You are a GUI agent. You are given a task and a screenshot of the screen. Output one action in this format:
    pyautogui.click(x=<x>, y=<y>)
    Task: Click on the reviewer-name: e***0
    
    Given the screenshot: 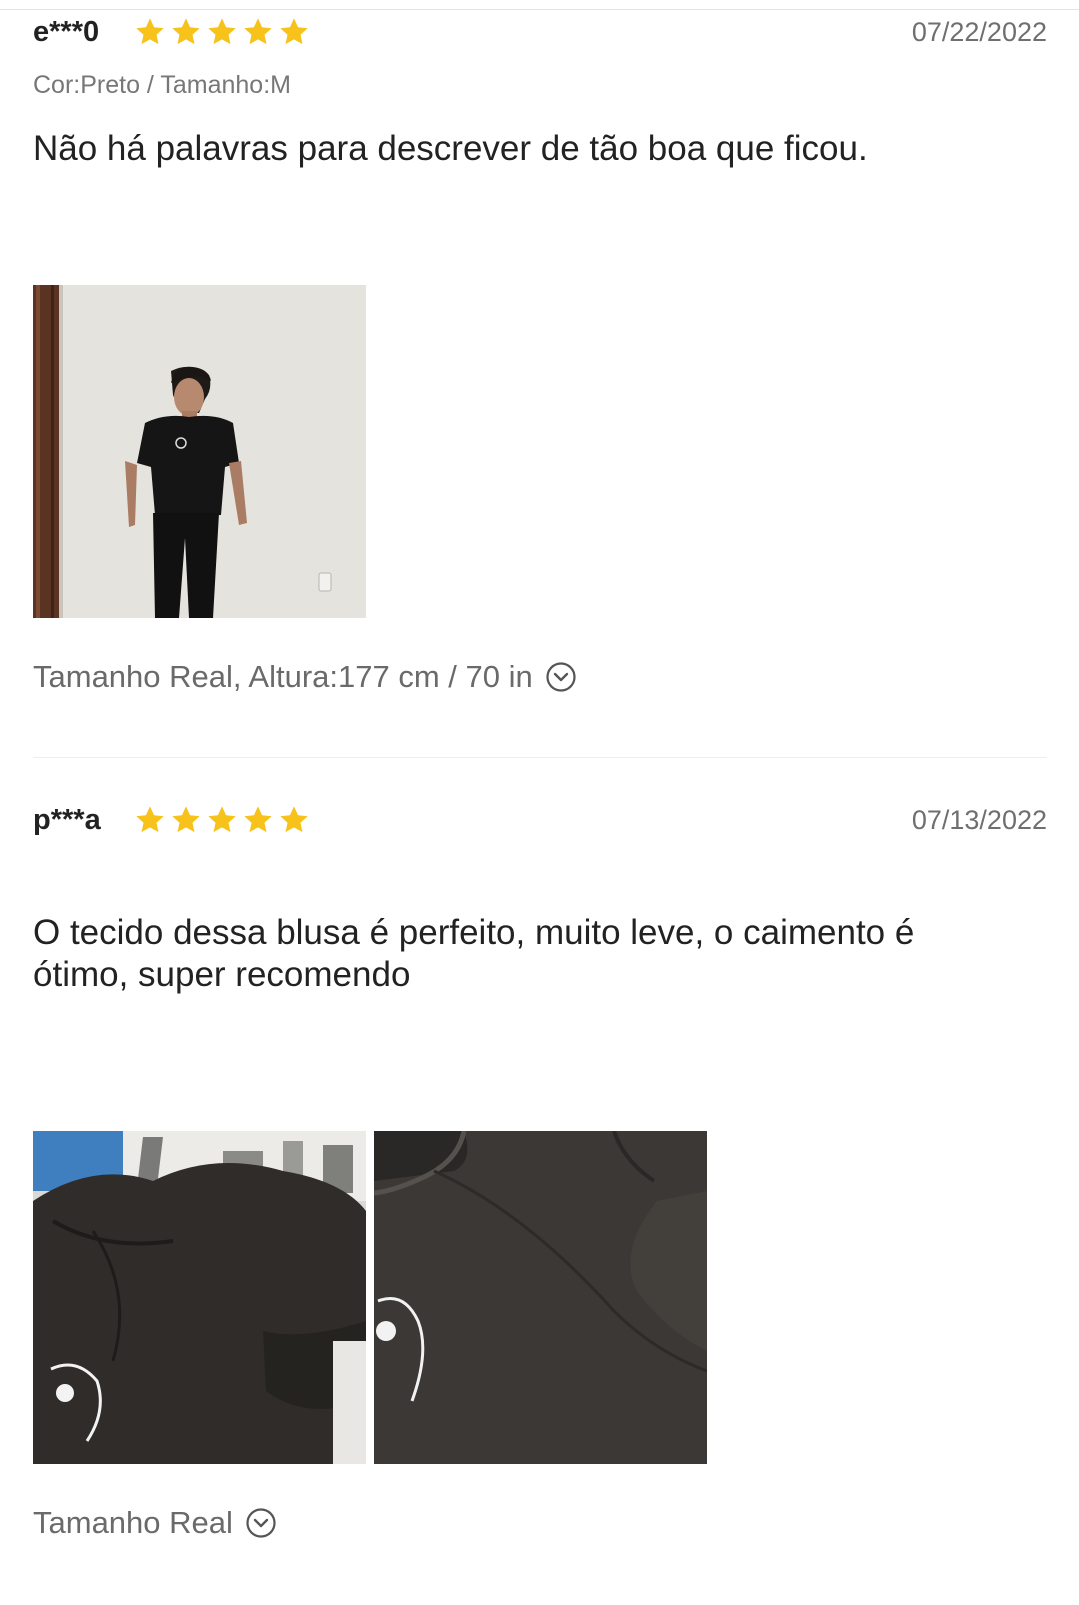 What is the action you would take?
    pyautogui.click(x=66, y=32)
    